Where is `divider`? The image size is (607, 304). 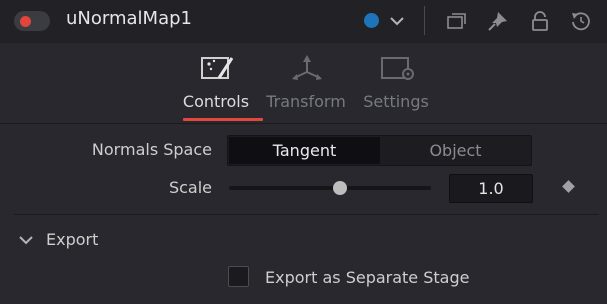
divider is located at coordinates (303, 123).